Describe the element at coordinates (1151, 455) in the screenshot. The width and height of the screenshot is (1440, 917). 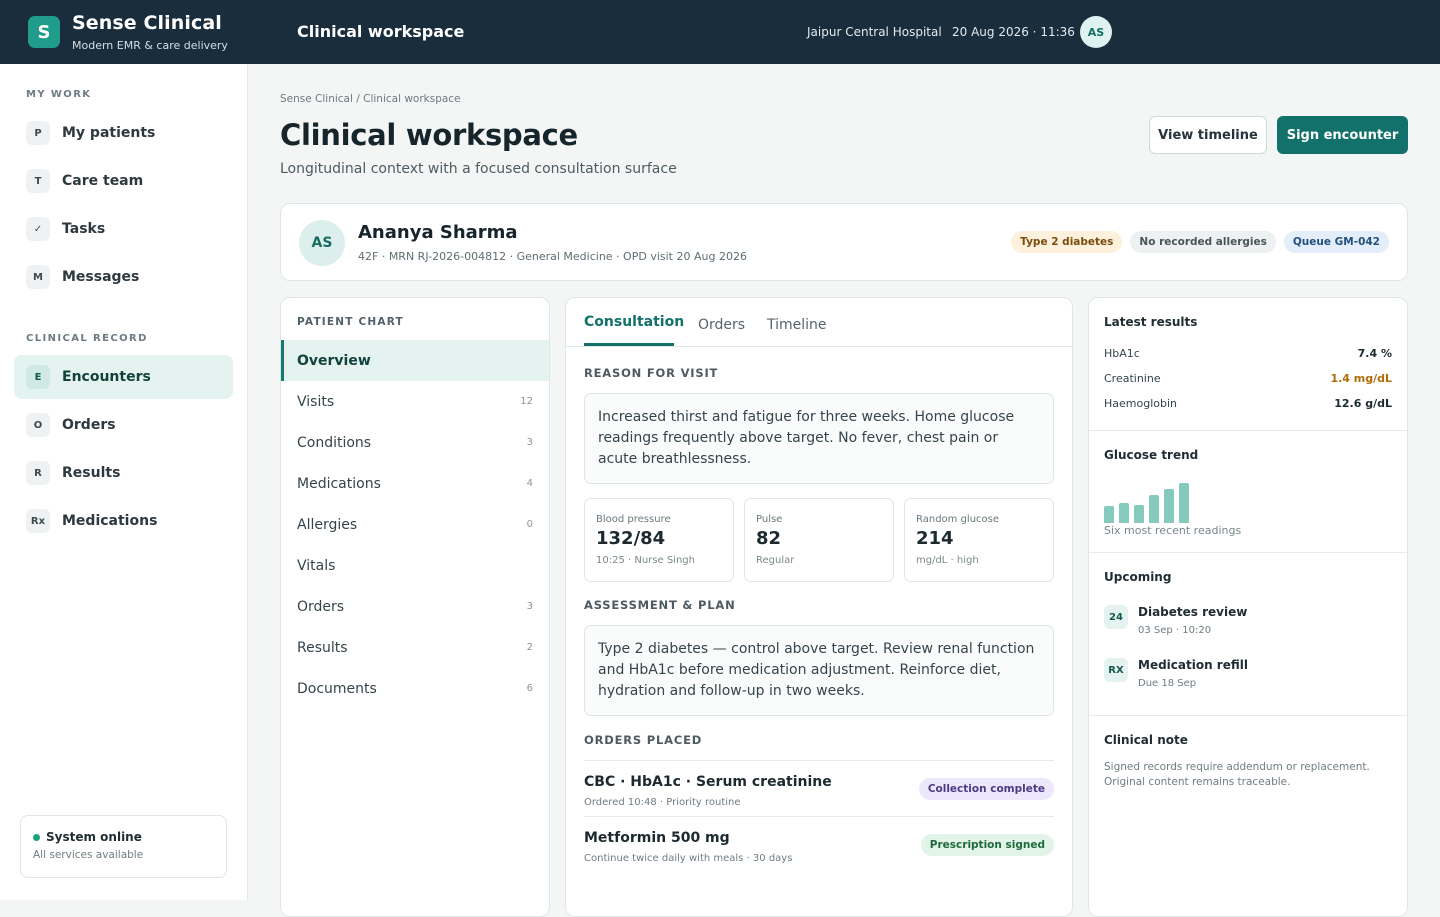
I see `glucose-trend-title: Glucose trend` at that location.